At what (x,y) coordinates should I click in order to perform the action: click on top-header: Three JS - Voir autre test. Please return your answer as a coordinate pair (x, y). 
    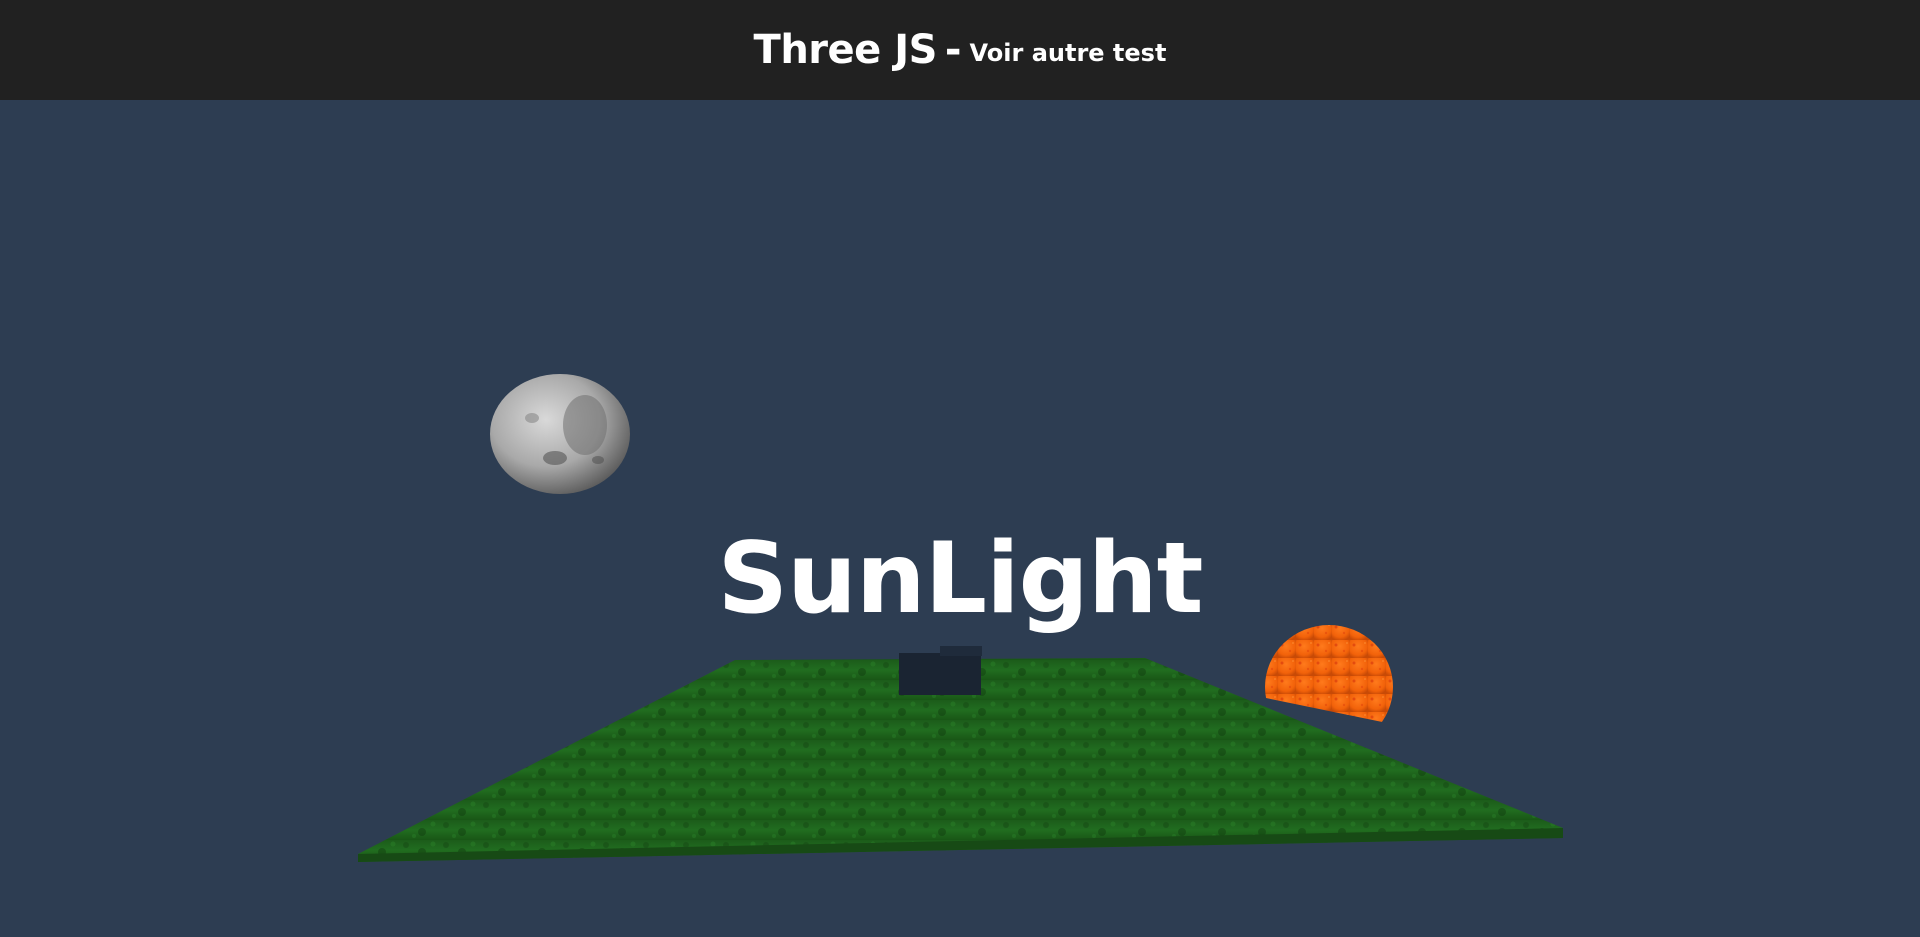
    Looking at the image, I should click on (960, 50).